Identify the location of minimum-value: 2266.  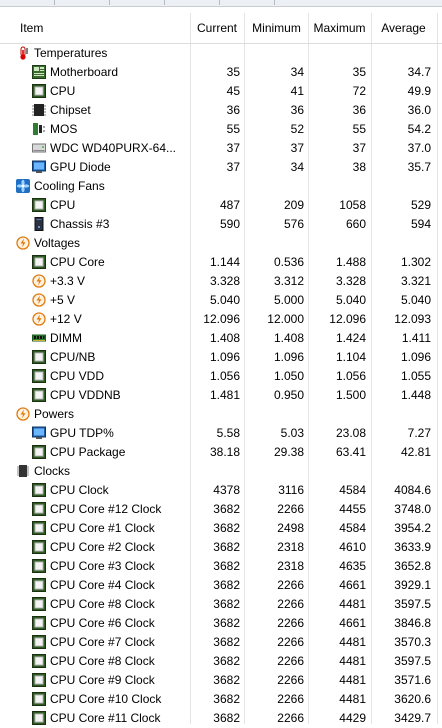
(276, 718).